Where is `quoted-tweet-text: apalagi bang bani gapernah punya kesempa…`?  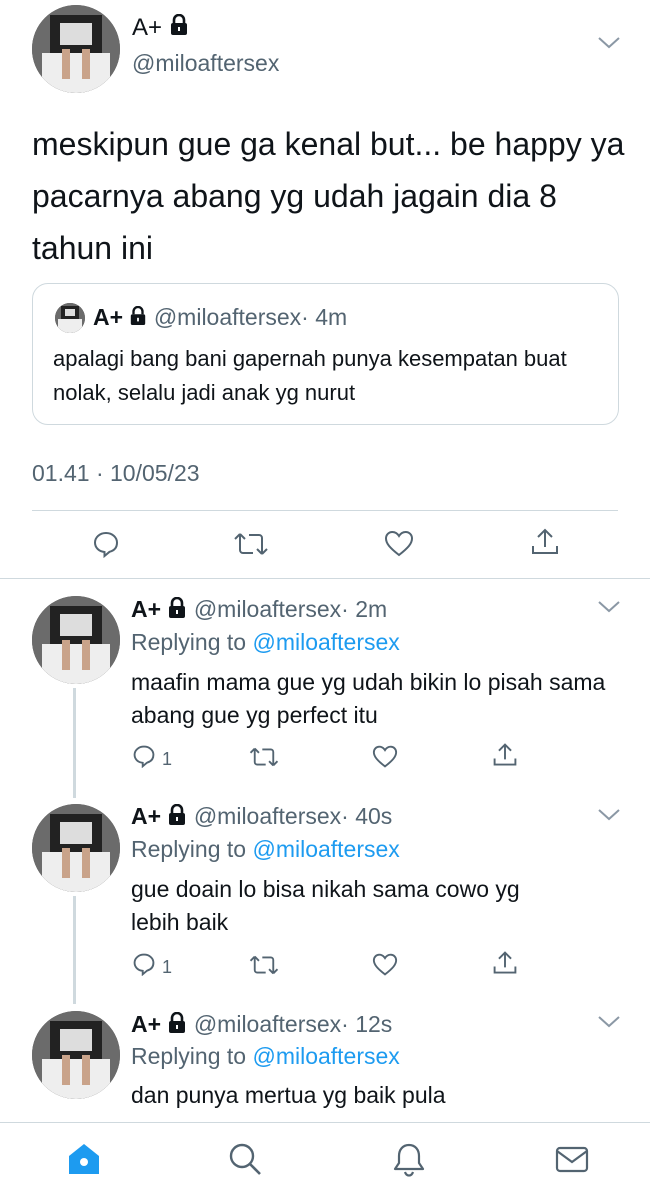 quoted-tweet-text: apalagi bang bani gapernah punya kesempa… is located at coordinates (310, 375).